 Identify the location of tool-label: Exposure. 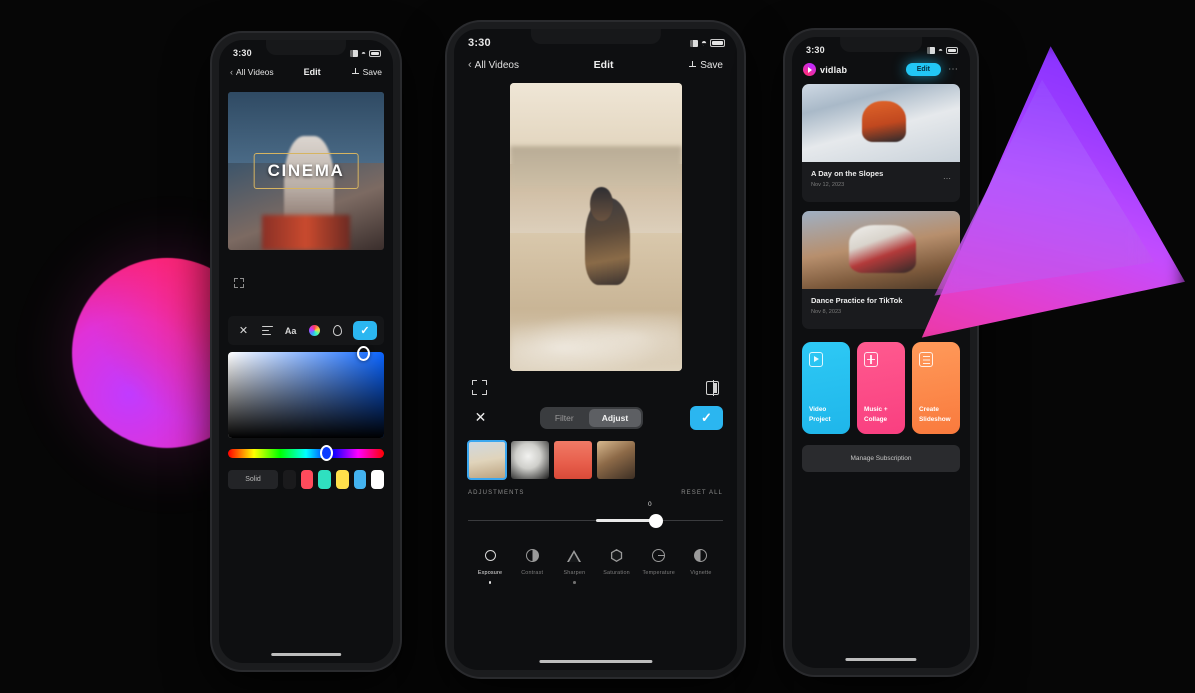
(490, 573).